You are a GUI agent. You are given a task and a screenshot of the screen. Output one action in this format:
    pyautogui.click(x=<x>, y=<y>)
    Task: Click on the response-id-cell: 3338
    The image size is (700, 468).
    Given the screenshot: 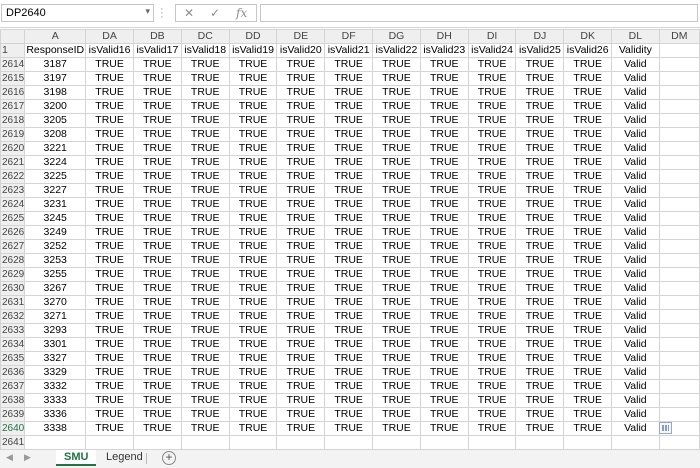 What is the action you would take?
    pyautogui.click(x=55, y=428)
    